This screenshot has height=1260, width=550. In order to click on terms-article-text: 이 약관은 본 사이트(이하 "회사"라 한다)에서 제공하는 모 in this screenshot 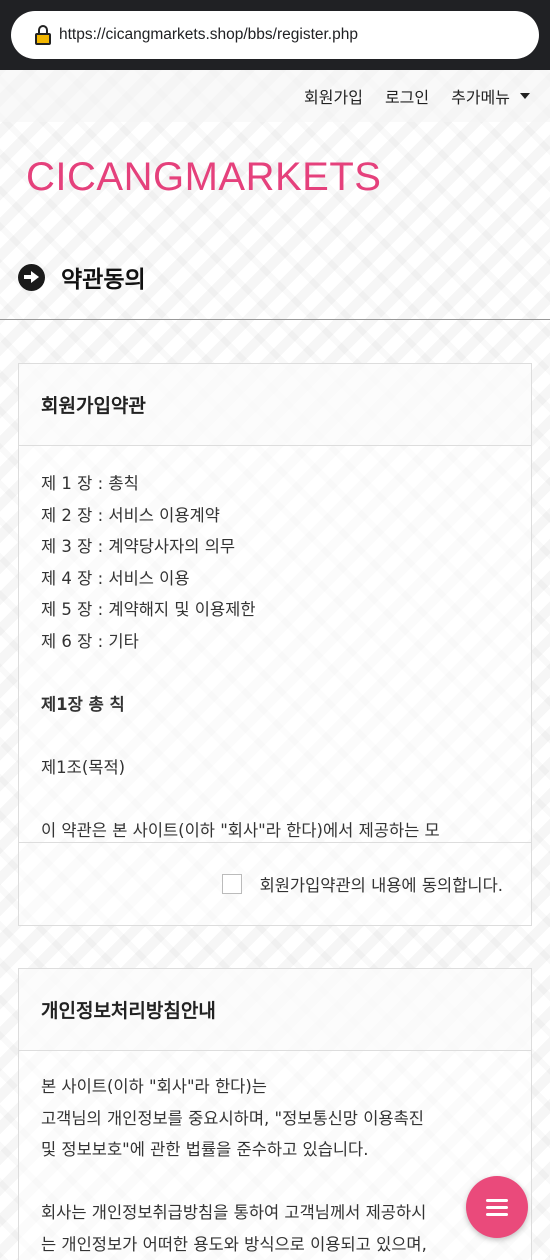, I will do `click(240, 830)`.